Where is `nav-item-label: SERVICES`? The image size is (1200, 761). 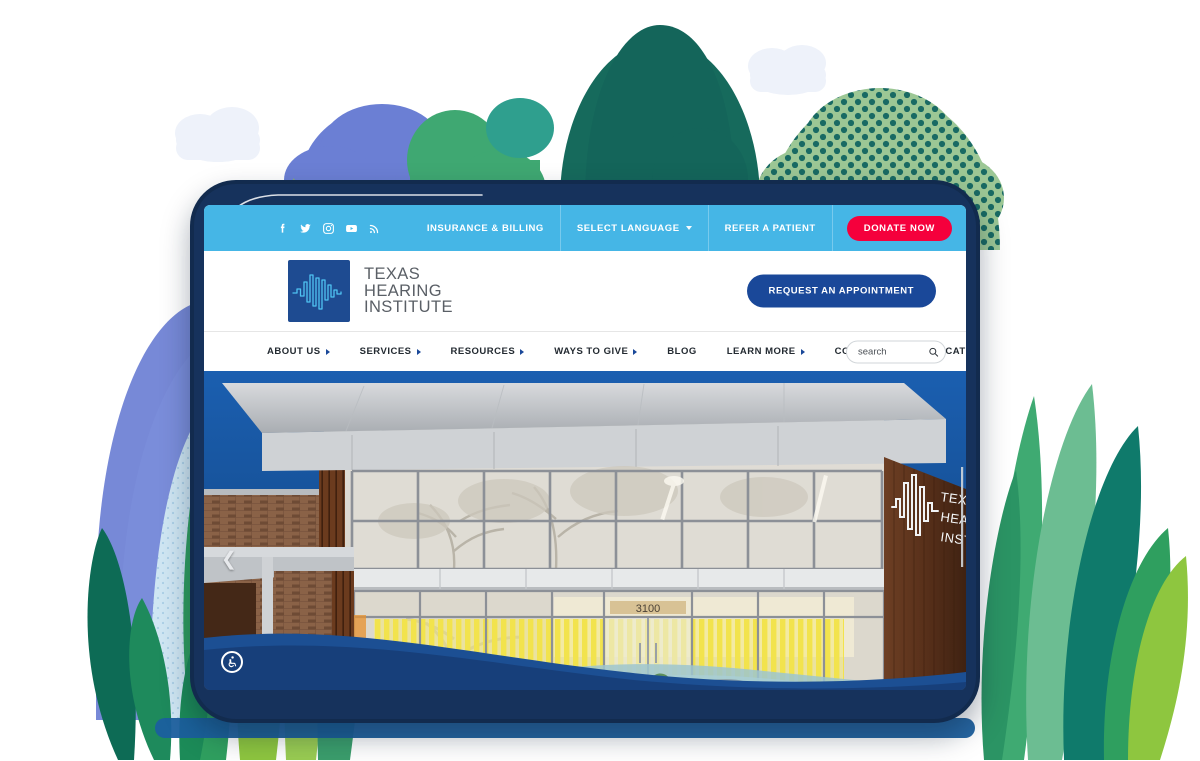 nav-item-label: SERVICES is located at coordinates (385, 351).